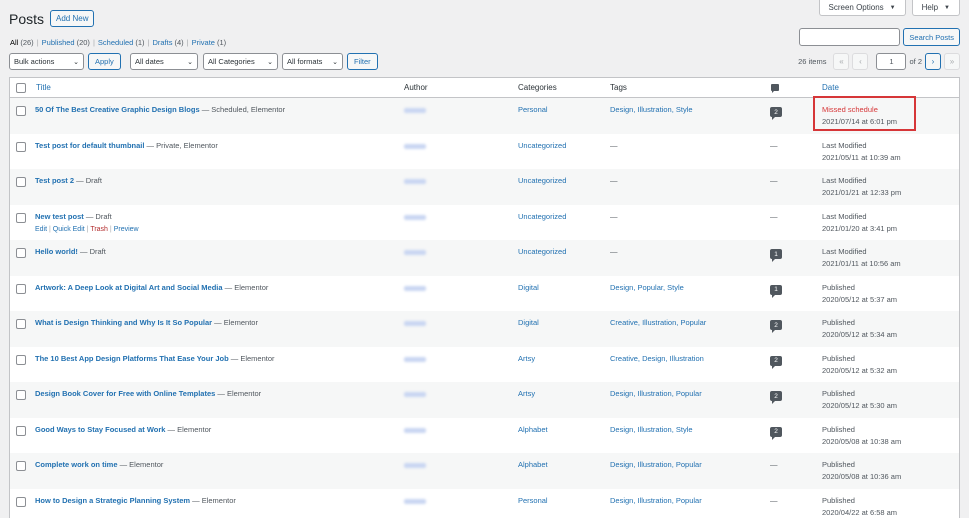 The height and width of the screenshot is (518, 969). Describe the element at coordinates (46, 61) in the screenshot. I see `bulk-actions-select: Bulk actions ⌄` at that location.